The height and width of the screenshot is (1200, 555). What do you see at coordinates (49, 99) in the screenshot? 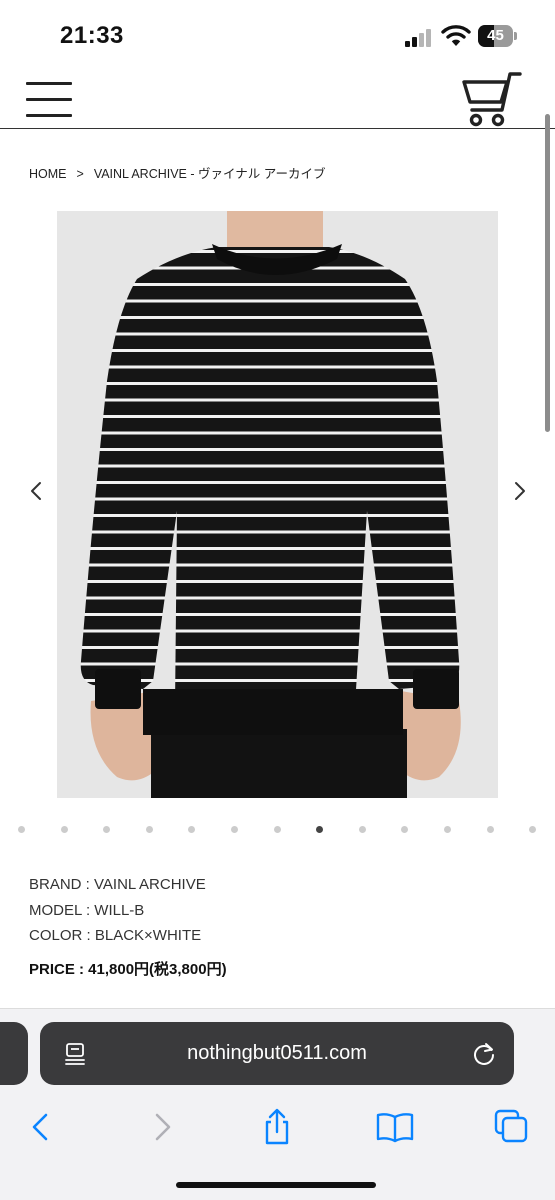
I see `hamburger-menu-icon` at bounding box center [49, 99].